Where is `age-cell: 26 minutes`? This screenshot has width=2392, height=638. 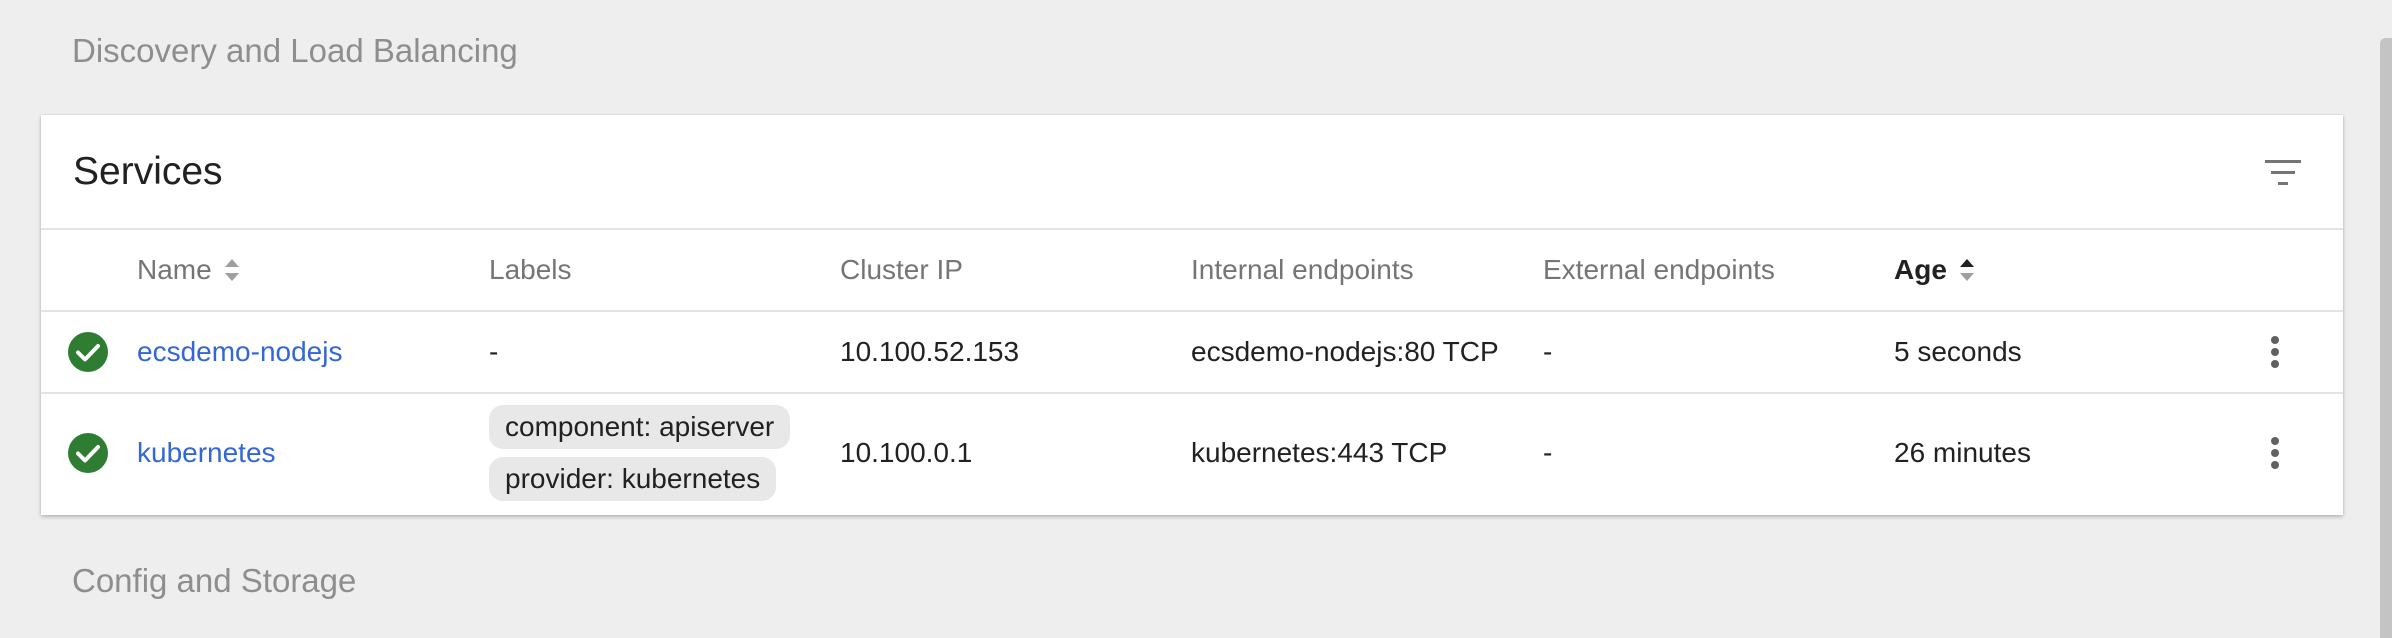
age-cell: 26 minutes is located at coordinates (1962, 452).